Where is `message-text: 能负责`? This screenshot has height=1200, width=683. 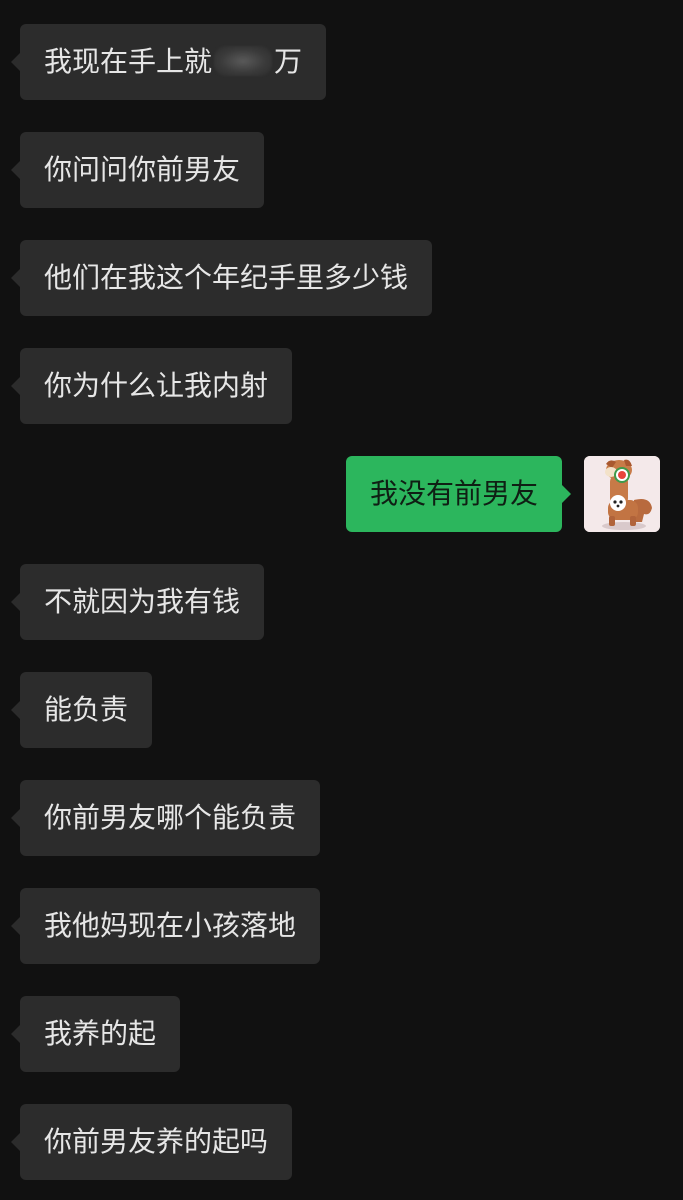 message-text: 能负责 is located at coordinates (86, 709).